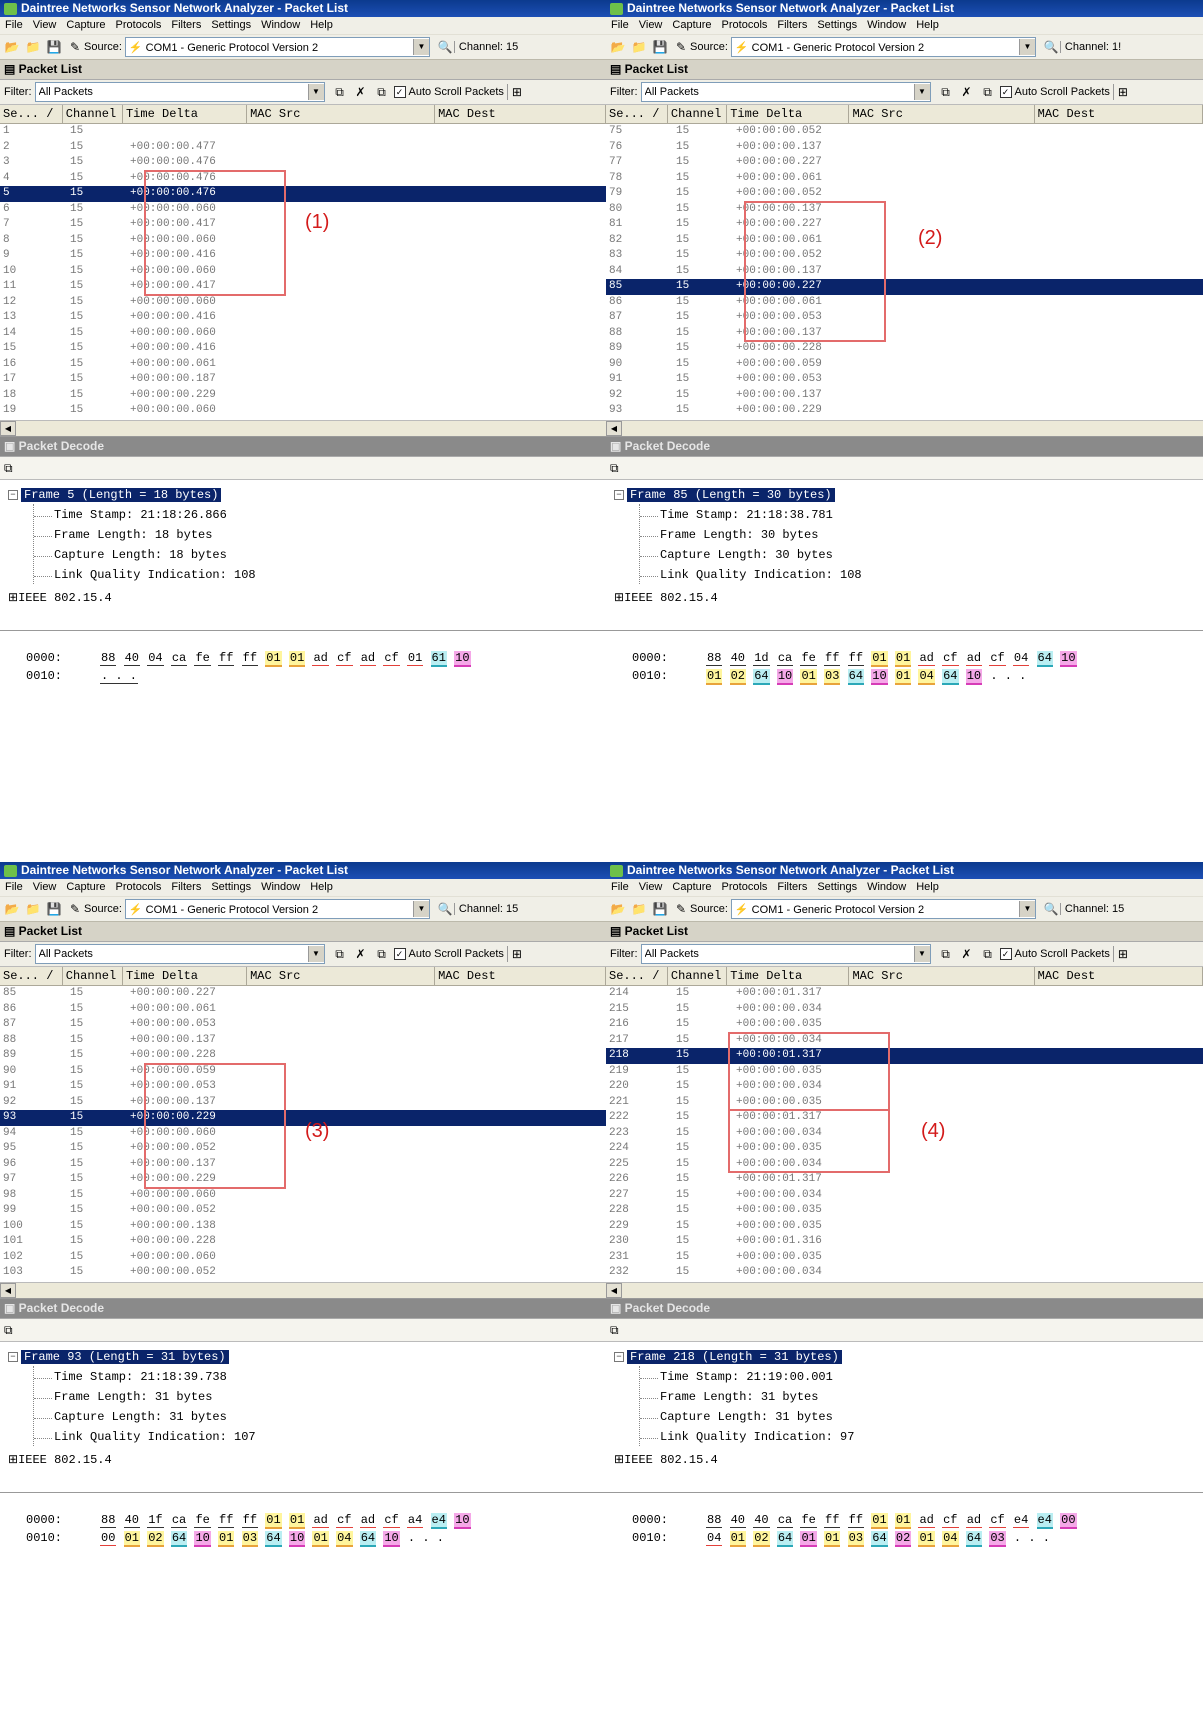 The width and height of the screenshot is (1203, 1722). What do you see at coordinates (904, 1258) in the screenshot?
I see `packet-row: 231 15 +00:00:00.035` at bounding box center [904, 1258].